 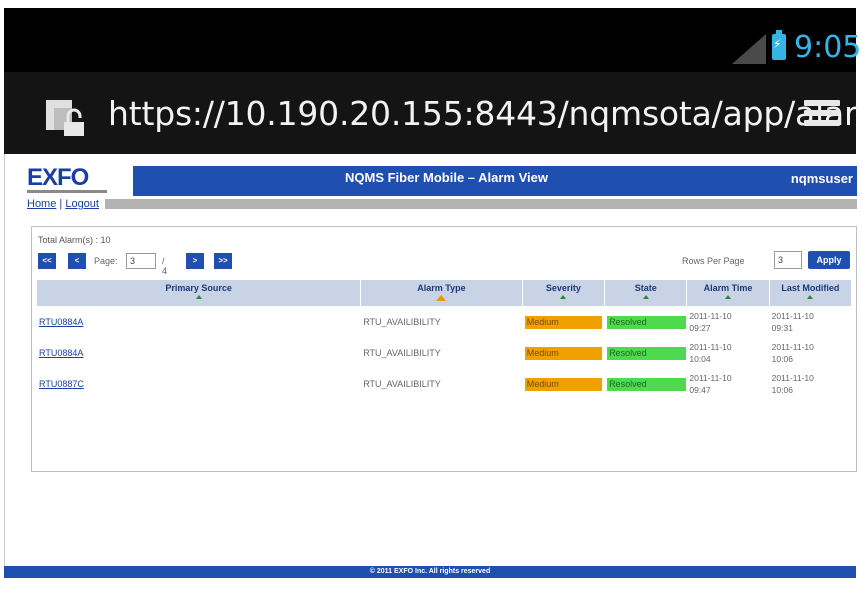 What do you see at coordinates (430, 584) in the screenshot?
I see `bottom-edge` at bounding box center [430, 584].